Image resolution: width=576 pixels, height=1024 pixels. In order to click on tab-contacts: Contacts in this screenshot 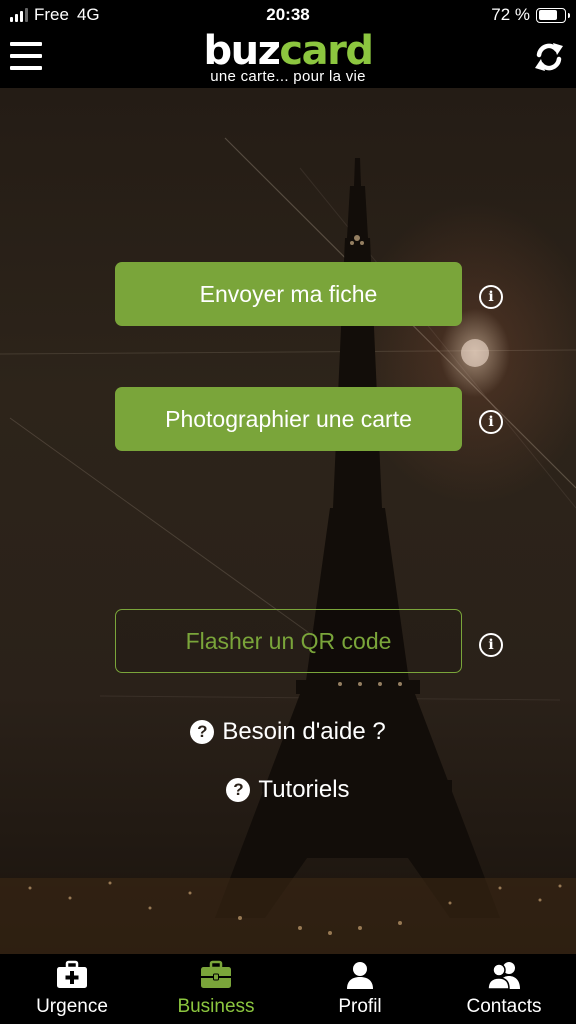, I will do `click(504, 989)`.